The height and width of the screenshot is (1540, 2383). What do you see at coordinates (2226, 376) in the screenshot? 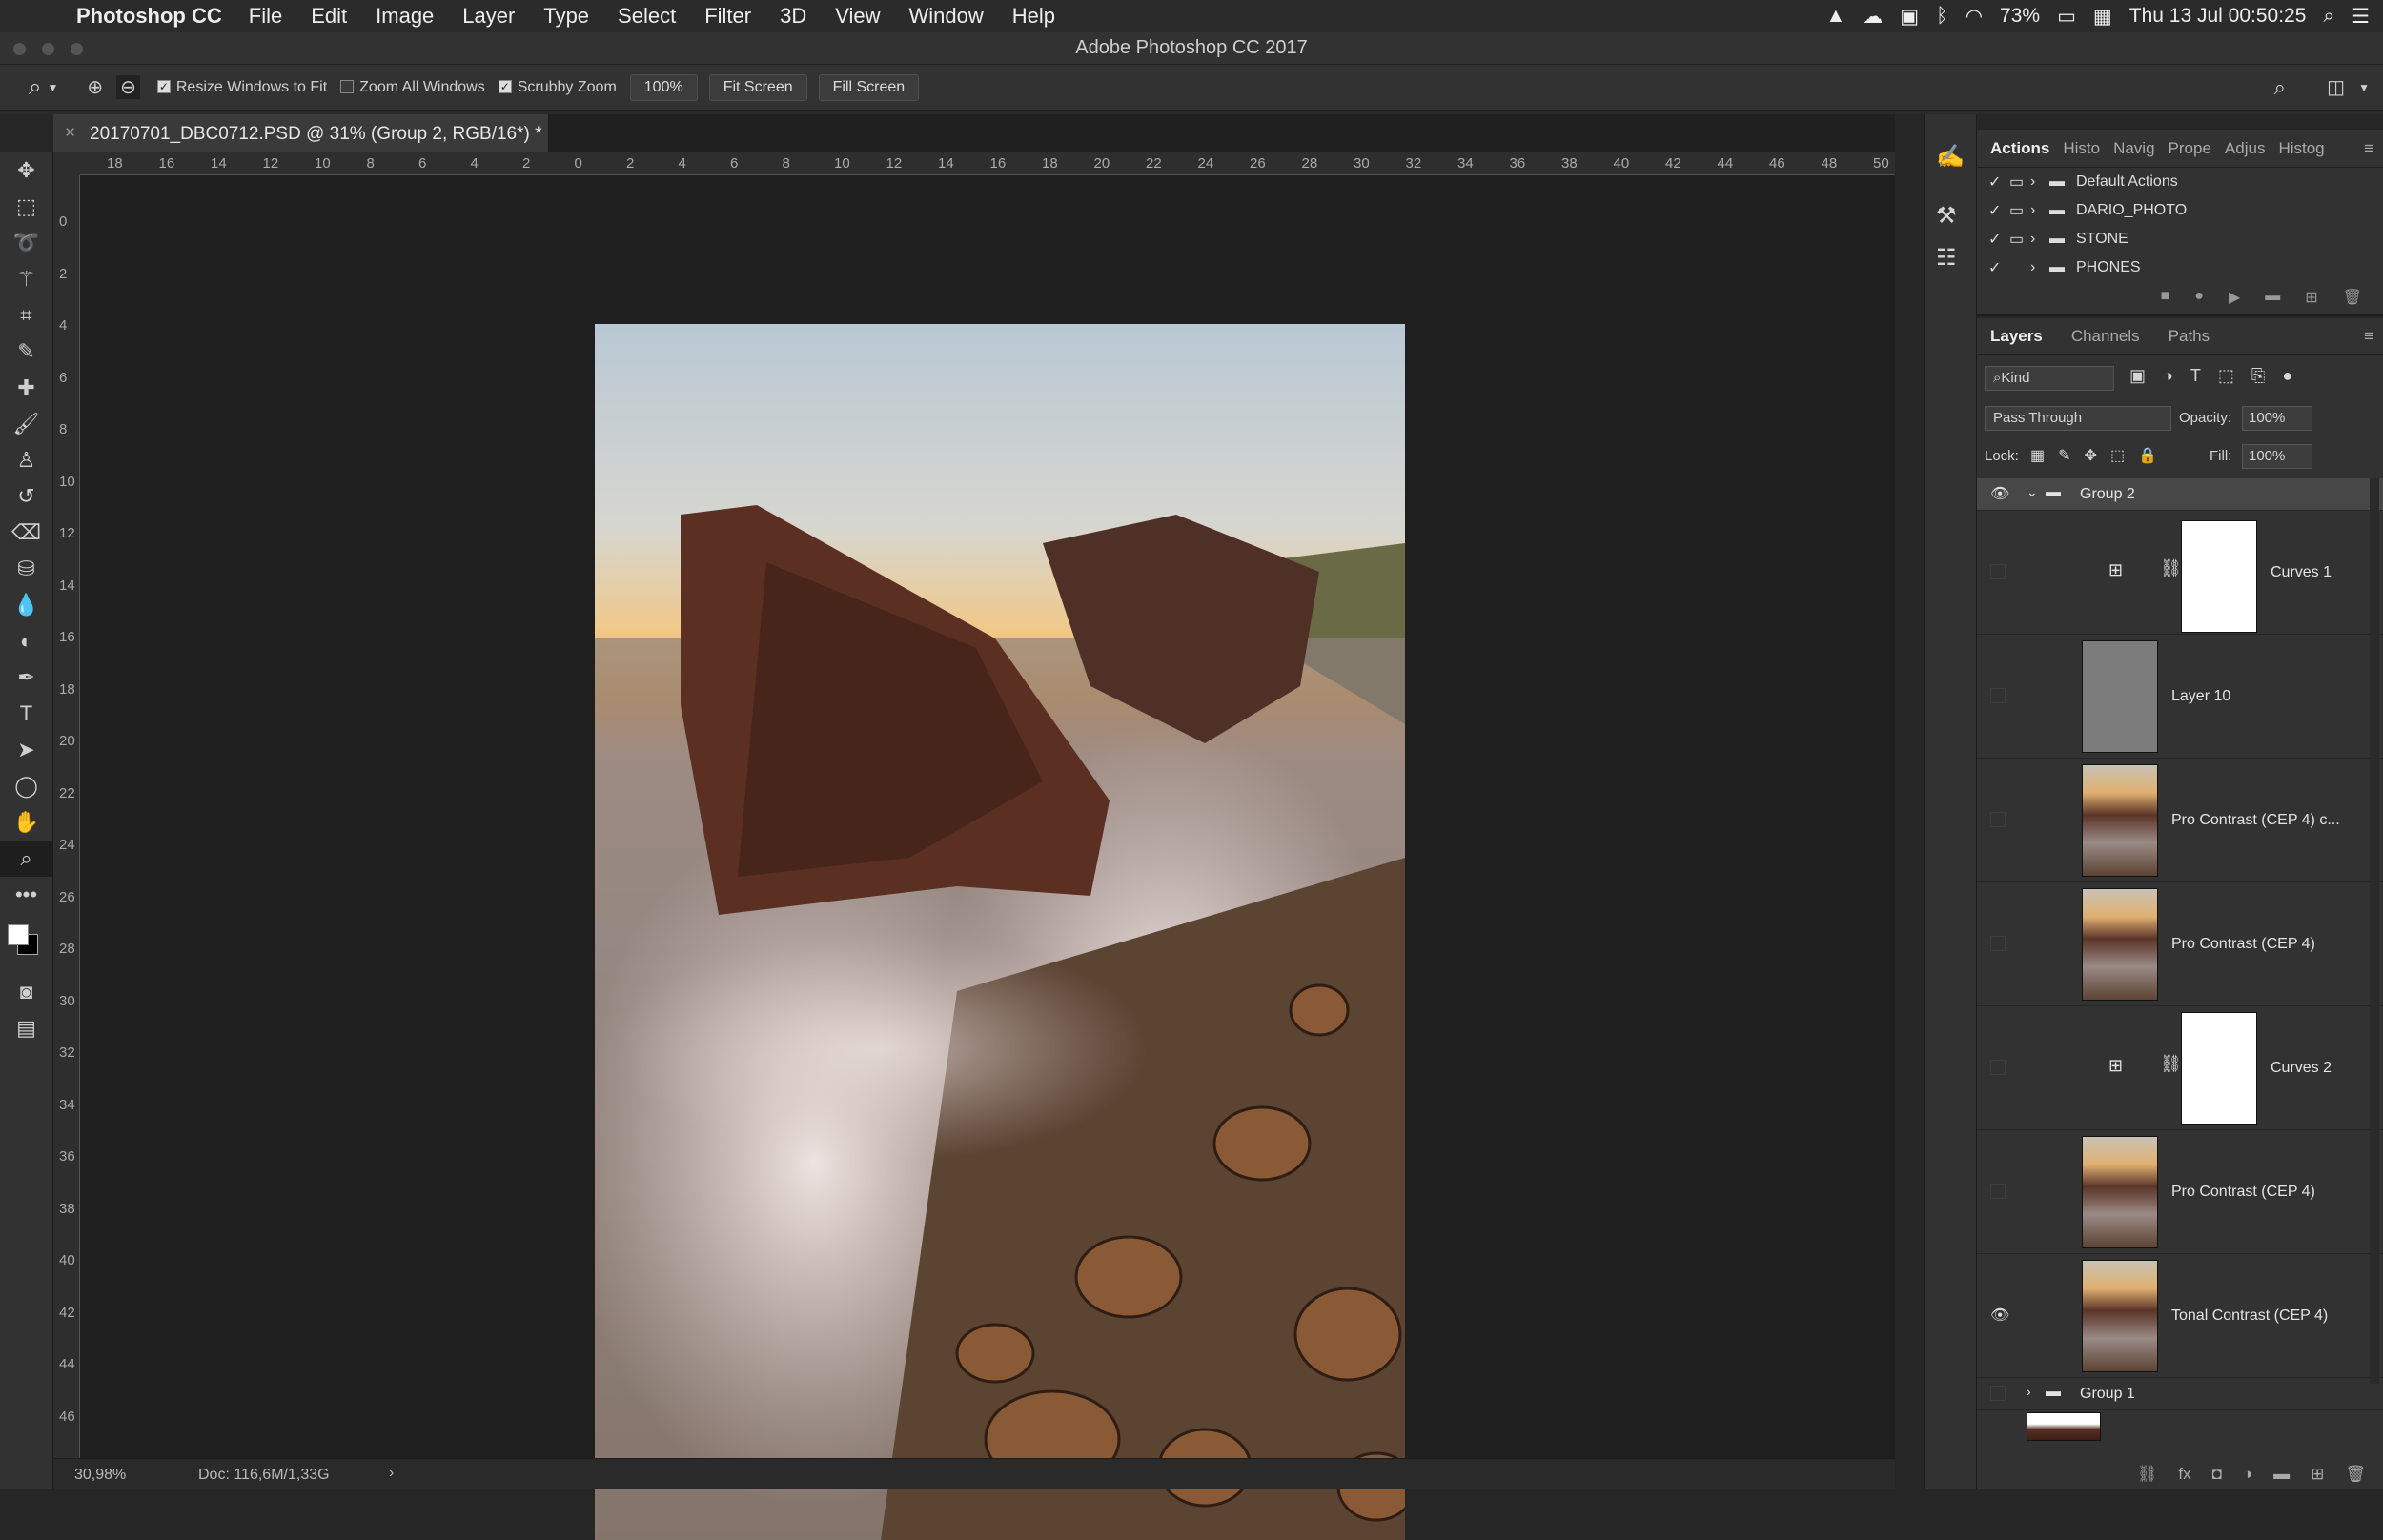
I see `filter-shape-icon: ⬚` at bounding box center [2226, 376].